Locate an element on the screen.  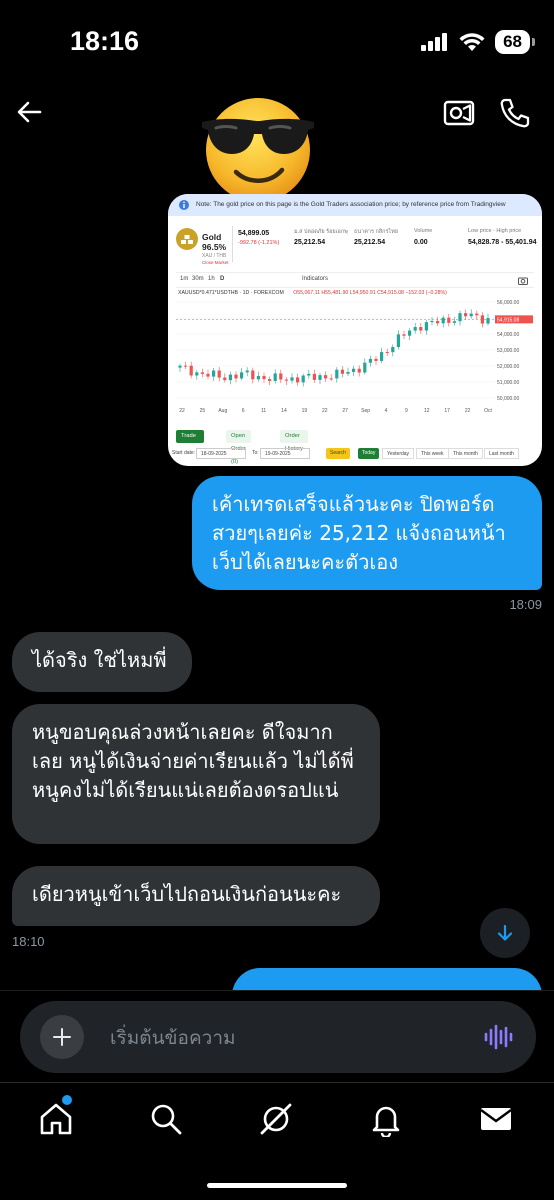
status-bar: 18:16 68 is located at coordinates (277, 40).